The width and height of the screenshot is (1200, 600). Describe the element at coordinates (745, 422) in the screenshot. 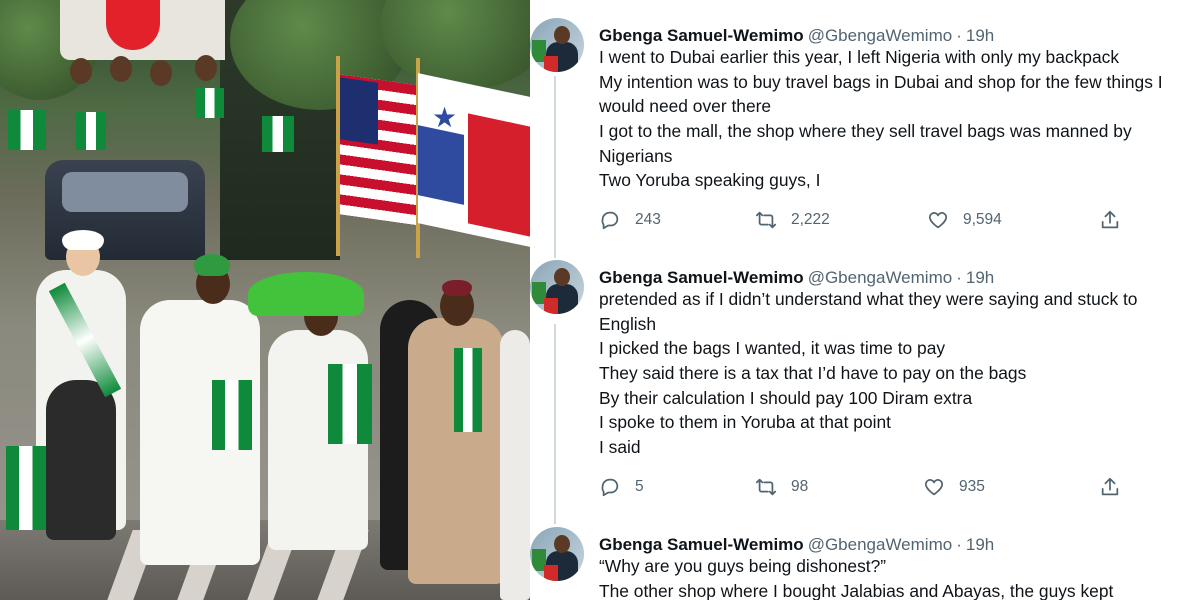

I see `tweet-text-line: I spoke to them in Yoruba at that point` at that location.